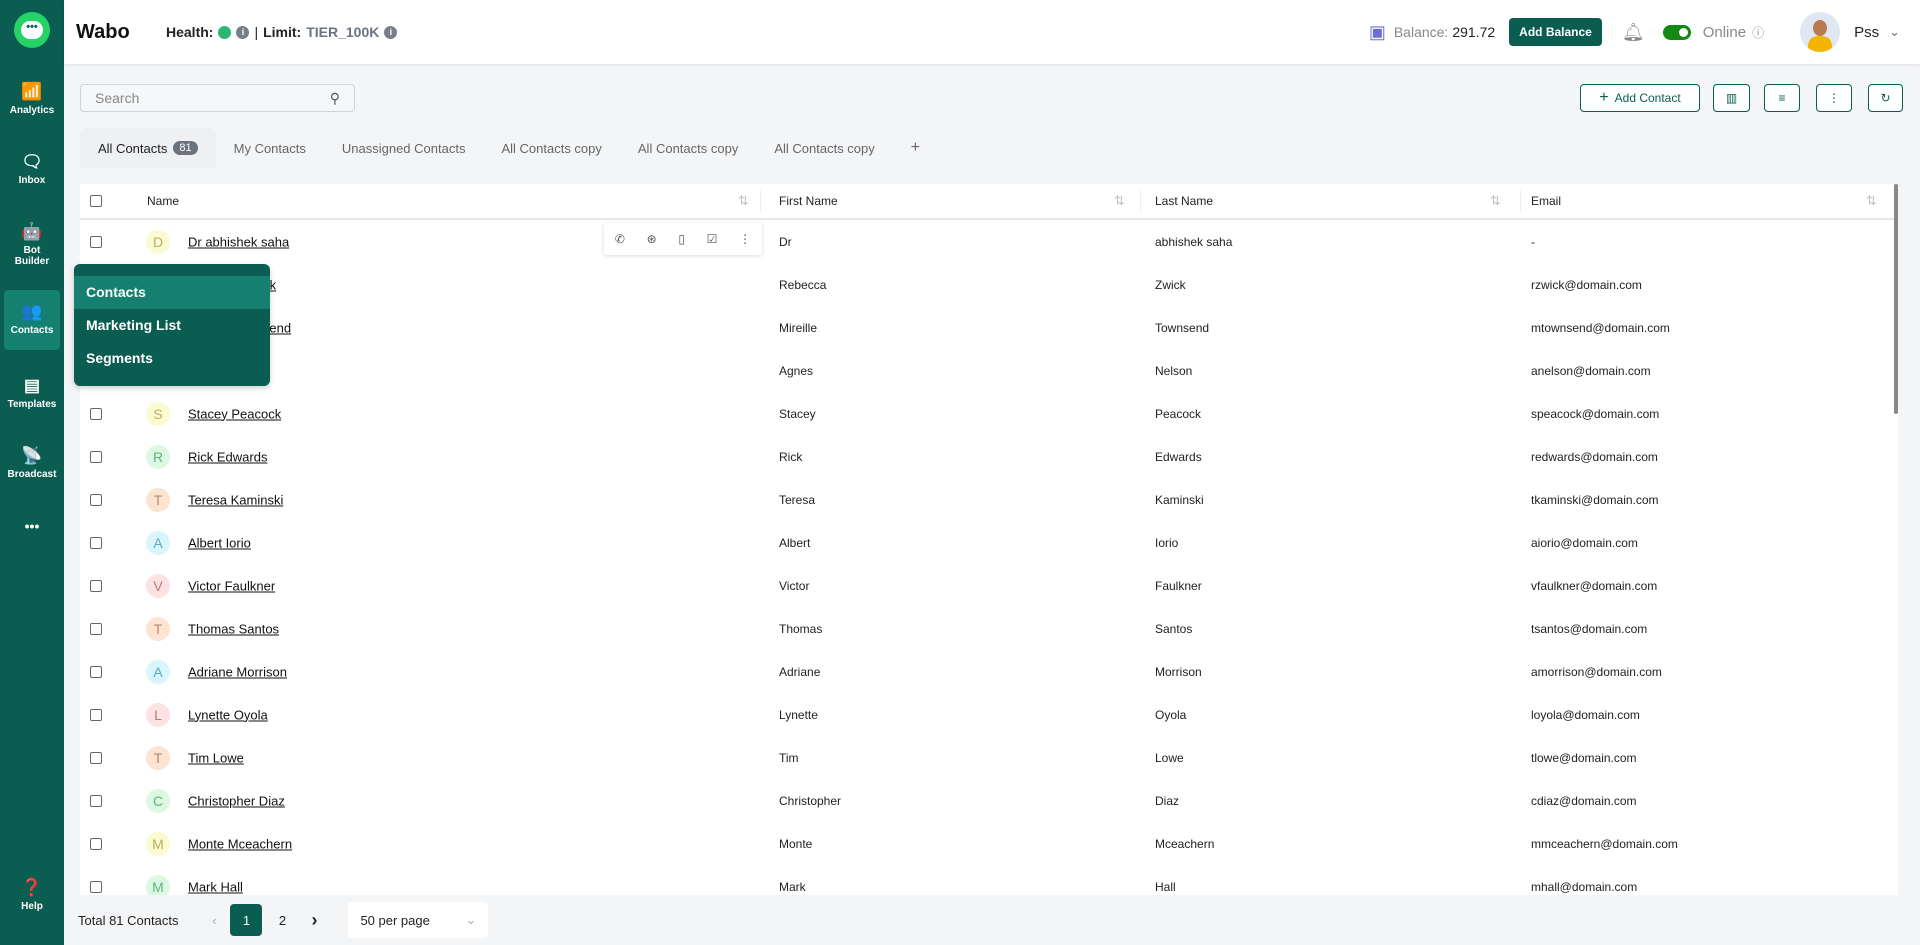 The width and height of the screenshot is (1920, 945). I want to click on column-header-email: Email, so click(1546, 201).